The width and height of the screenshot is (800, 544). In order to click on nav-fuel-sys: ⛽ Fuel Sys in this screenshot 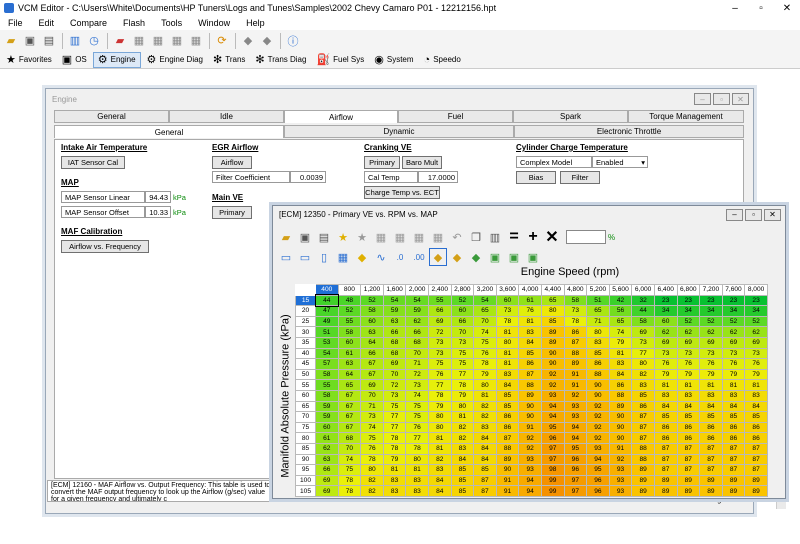, I will do `click(340, 60)`.